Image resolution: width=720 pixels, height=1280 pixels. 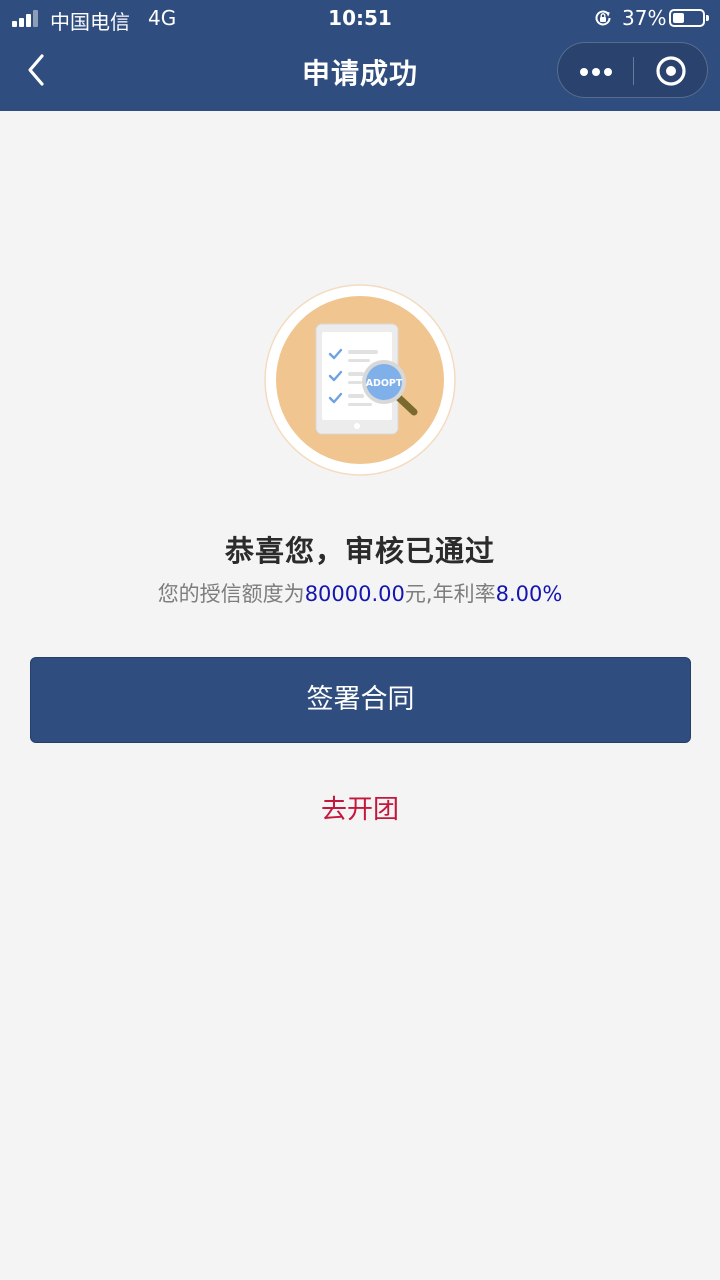 I want to click on credit-amount: 80000.00, so click(x=354, y=594).